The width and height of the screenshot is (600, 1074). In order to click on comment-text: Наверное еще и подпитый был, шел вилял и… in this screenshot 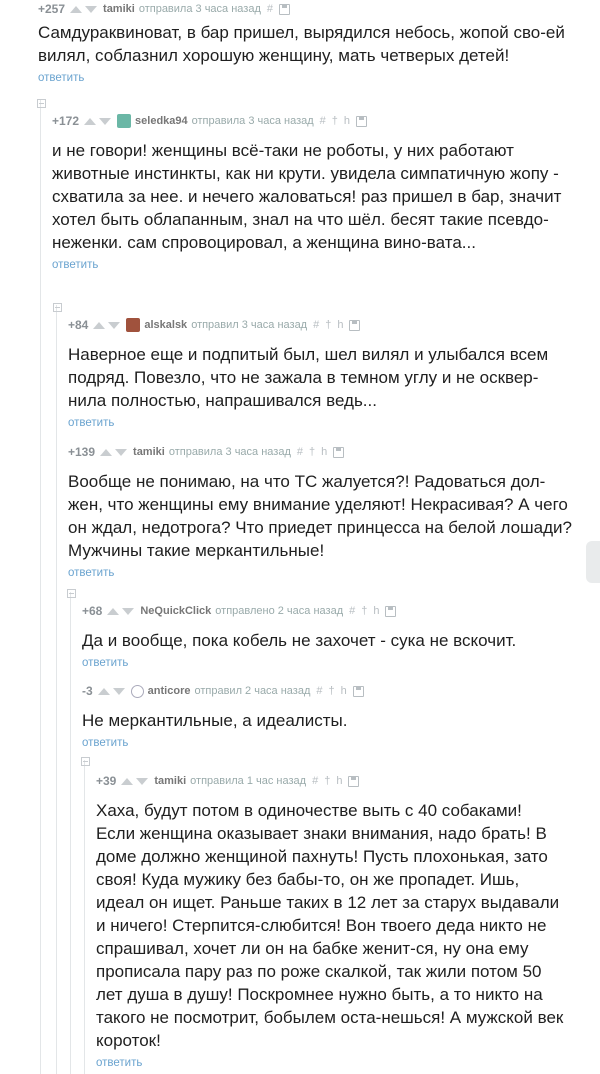, I will do `click(308, 377)`.